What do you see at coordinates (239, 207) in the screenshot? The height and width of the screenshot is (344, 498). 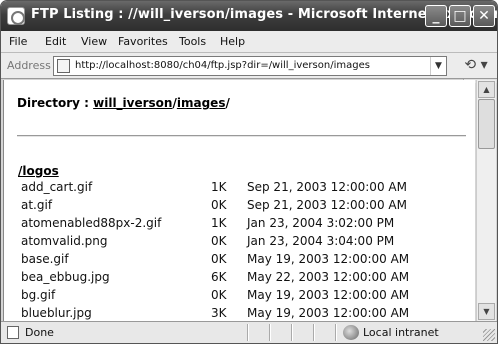 I see `file-row: at.gif 0K Sep 21, 2003 12:00:00 AM` at bounding box center [239, 207].